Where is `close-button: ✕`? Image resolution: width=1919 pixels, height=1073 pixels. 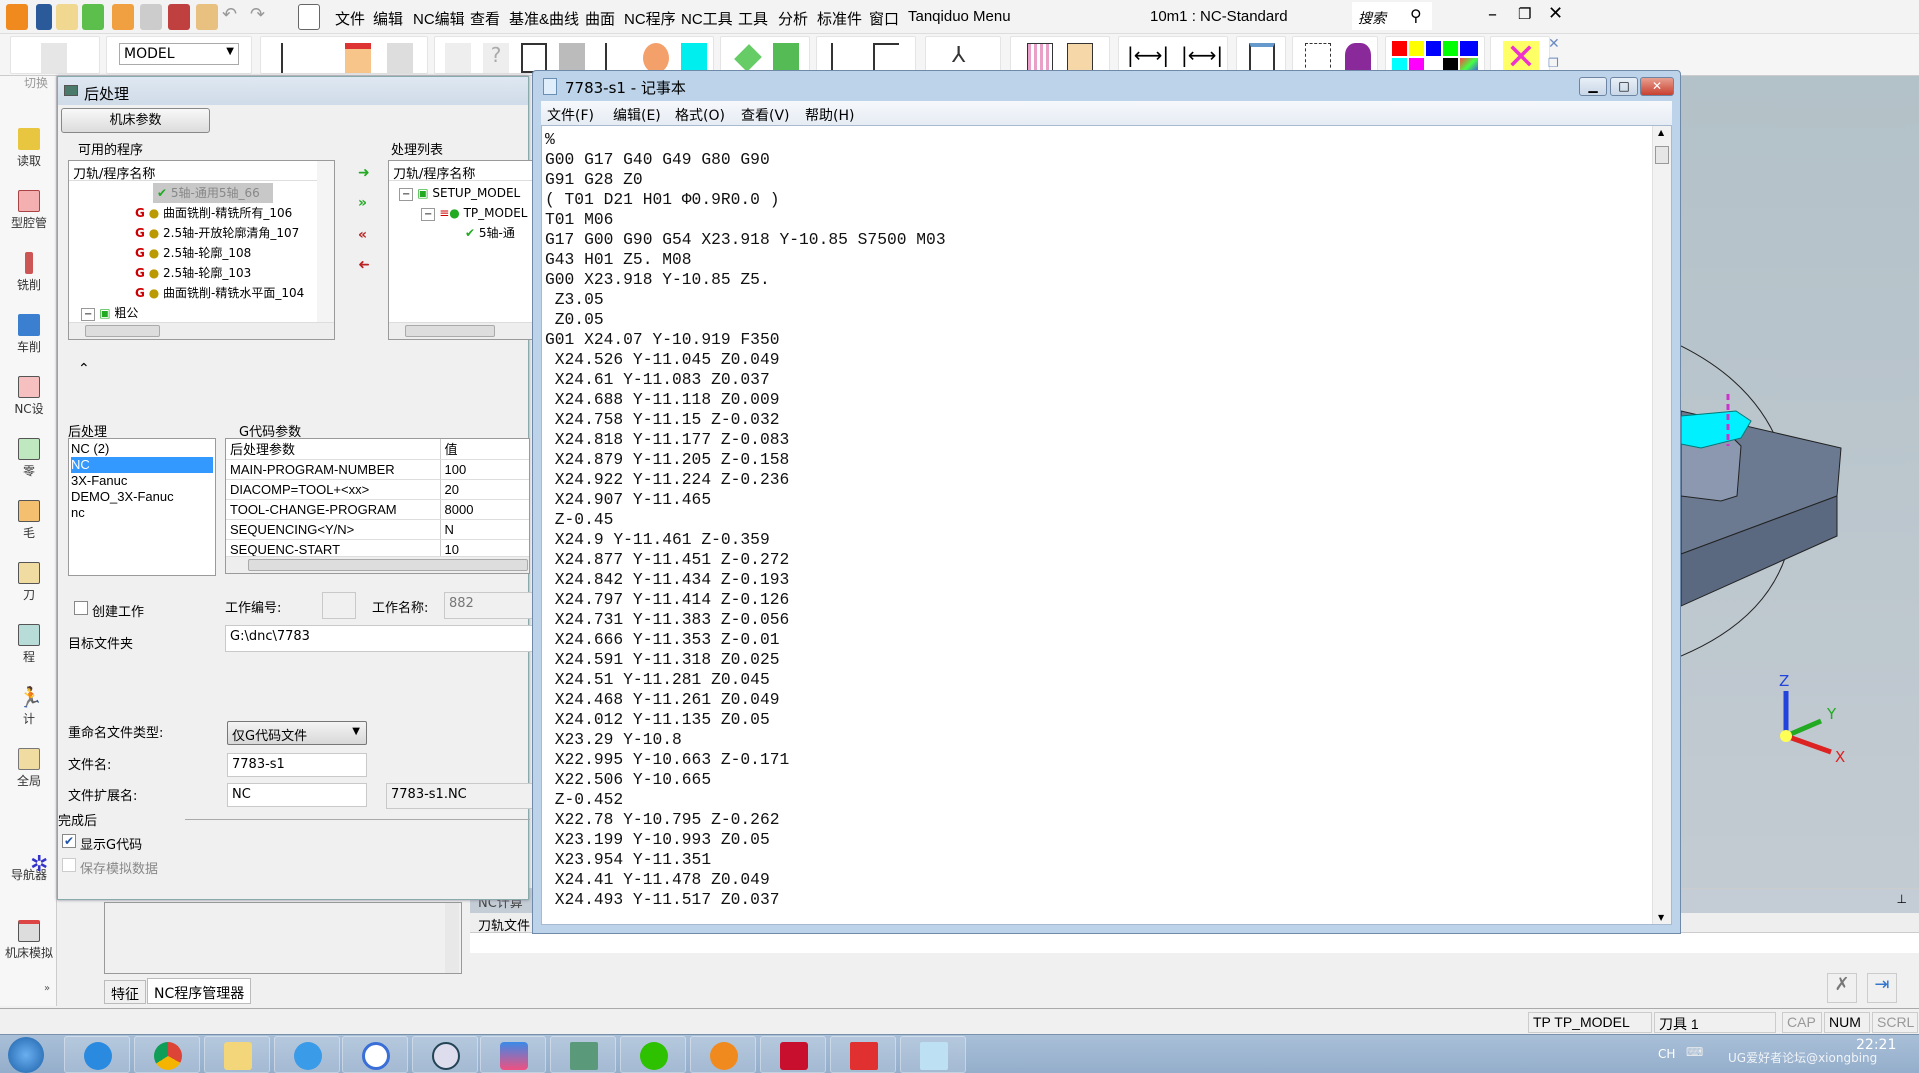
close-button: ✕ is located at coordinates (1657, 86).